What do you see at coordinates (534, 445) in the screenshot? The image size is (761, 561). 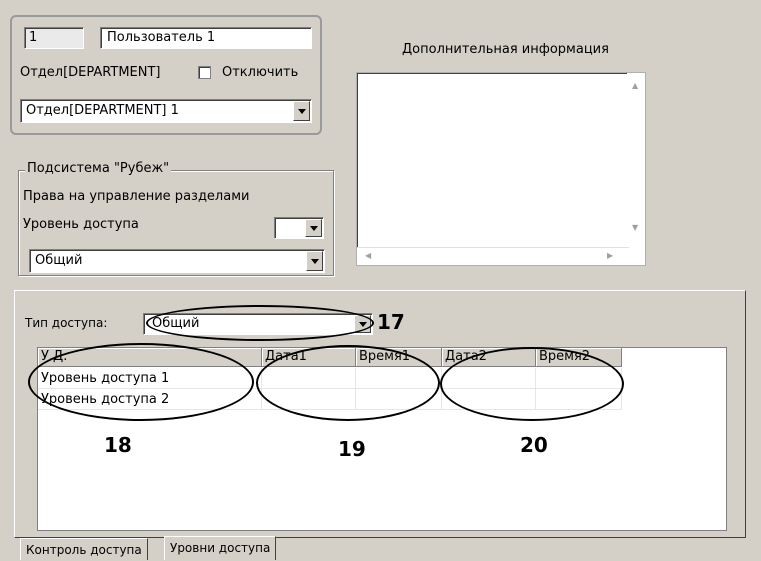 I see `annotation-20: 20` at bounding box center [534, 445].